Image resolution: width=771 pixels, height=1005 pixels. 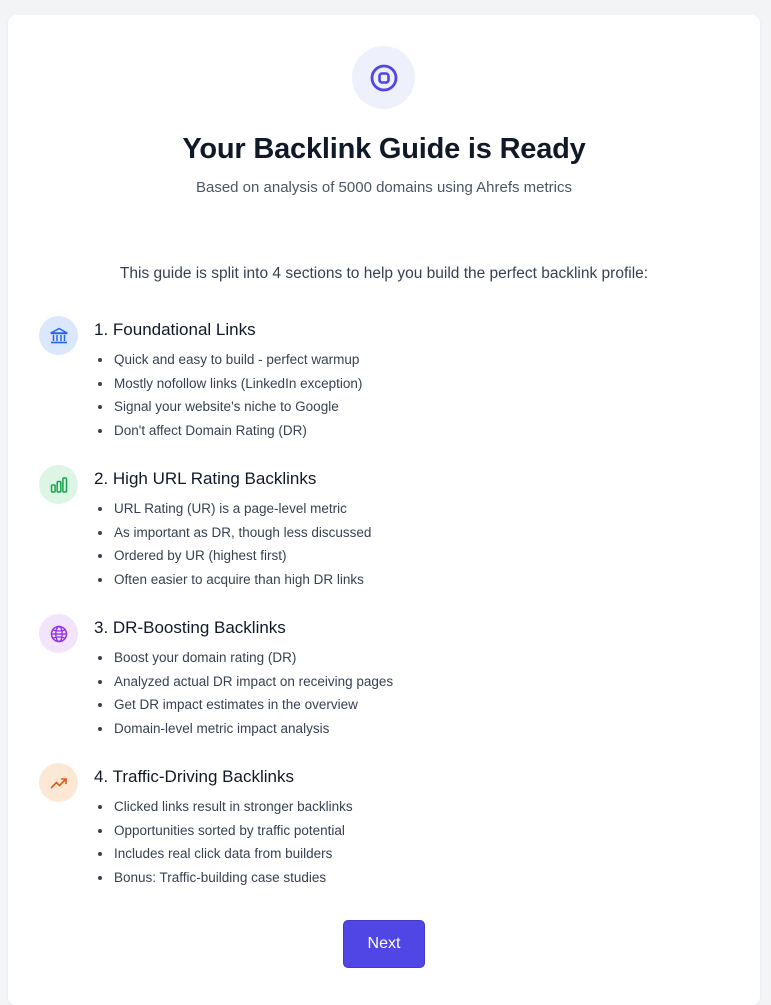 I want to click on target-icon, so click(x=383, y=77).